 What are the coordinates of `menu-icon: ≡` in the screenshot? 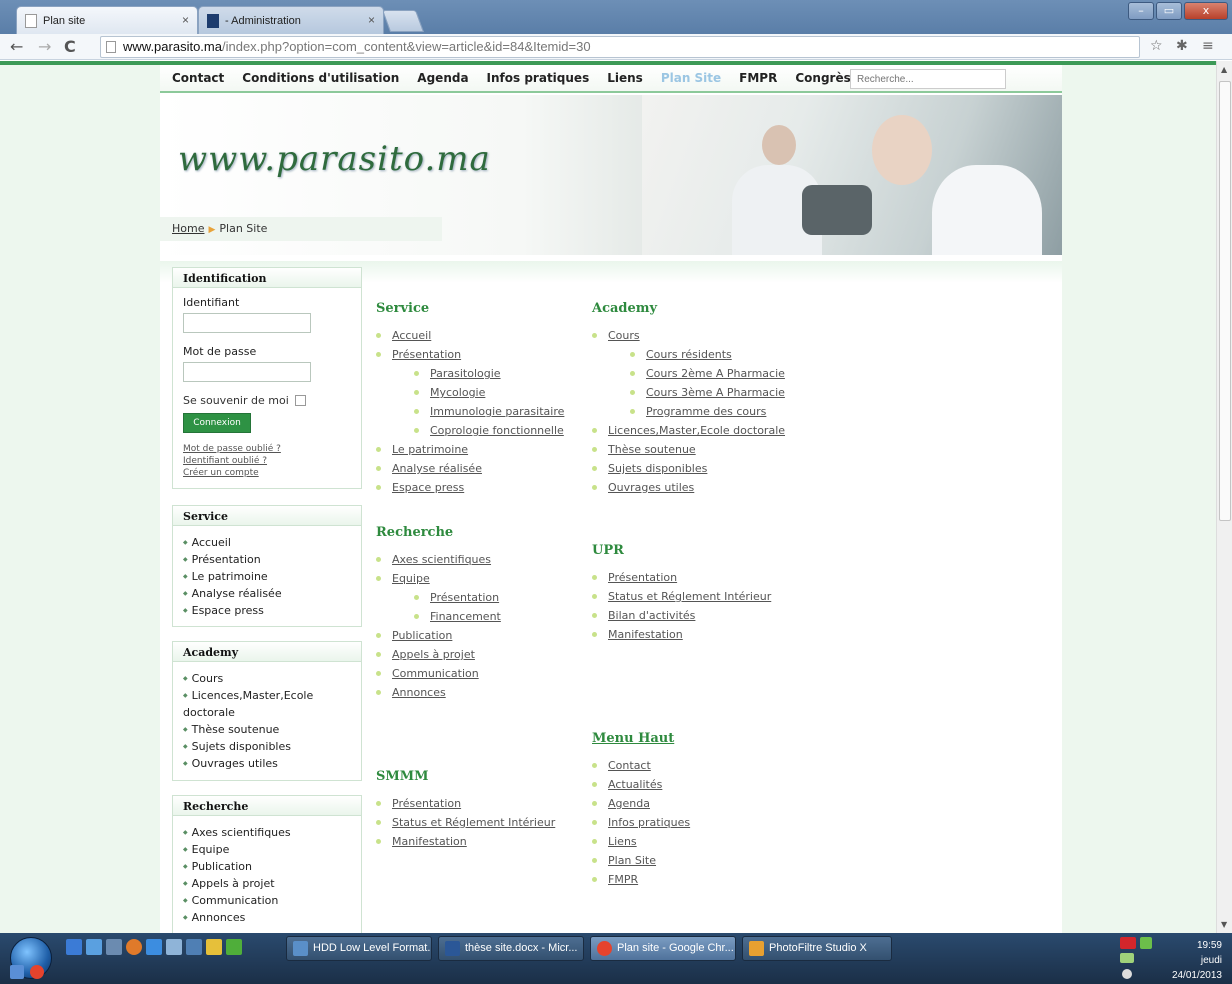 It's located at (1208, 46).